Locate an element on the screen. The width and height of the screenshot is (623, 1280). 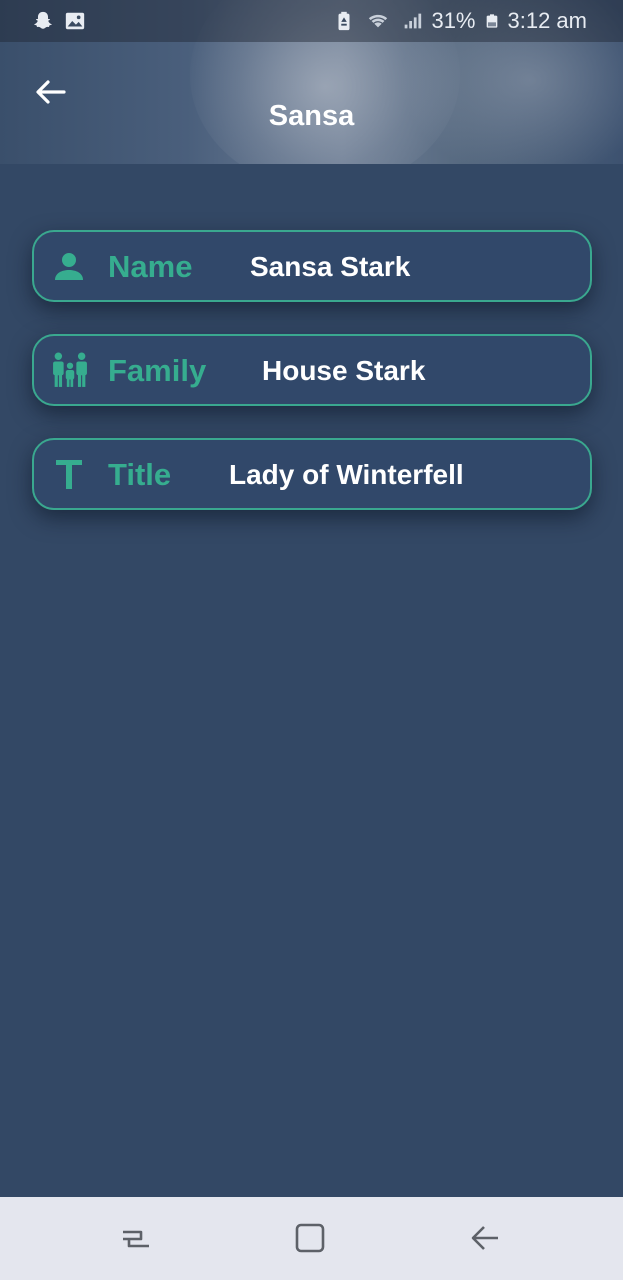
signal-icon is located at coordinates (413, 21).